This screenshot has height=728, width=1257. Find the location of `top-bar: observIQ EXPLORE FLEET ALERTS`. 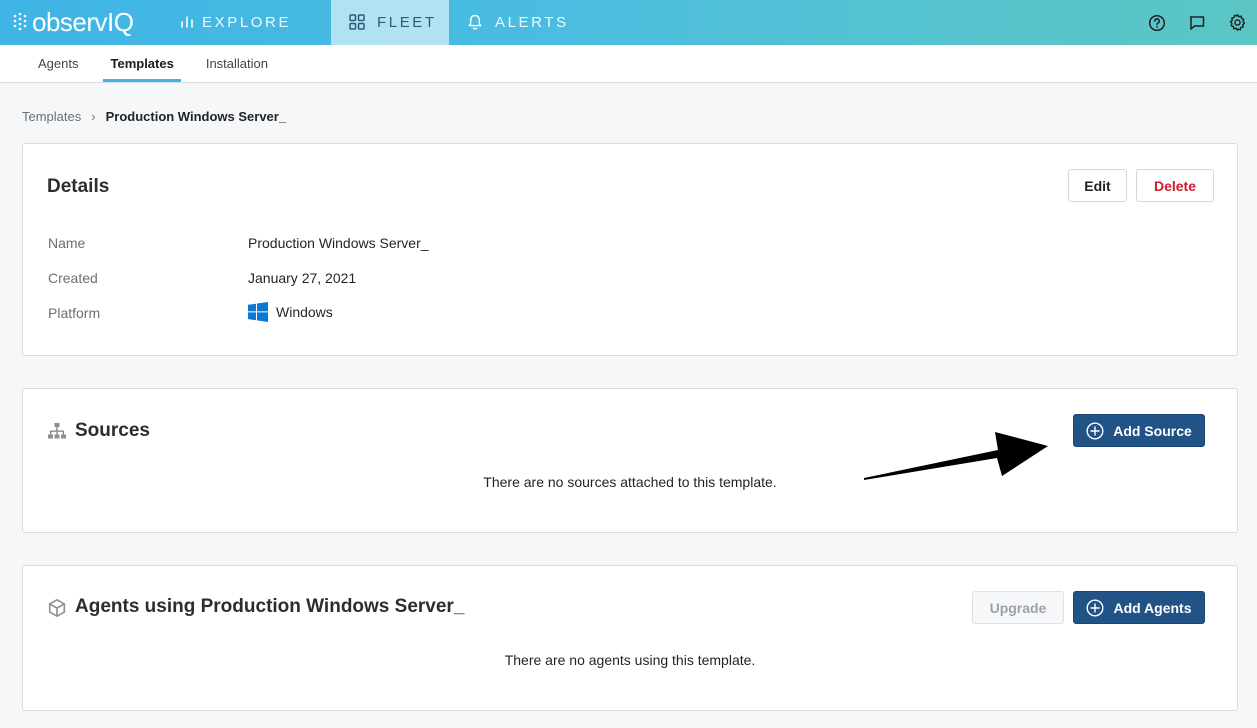

top-bar: observIQ EXPLORE FLEET ALERTS is located at coordinates (628, 22).